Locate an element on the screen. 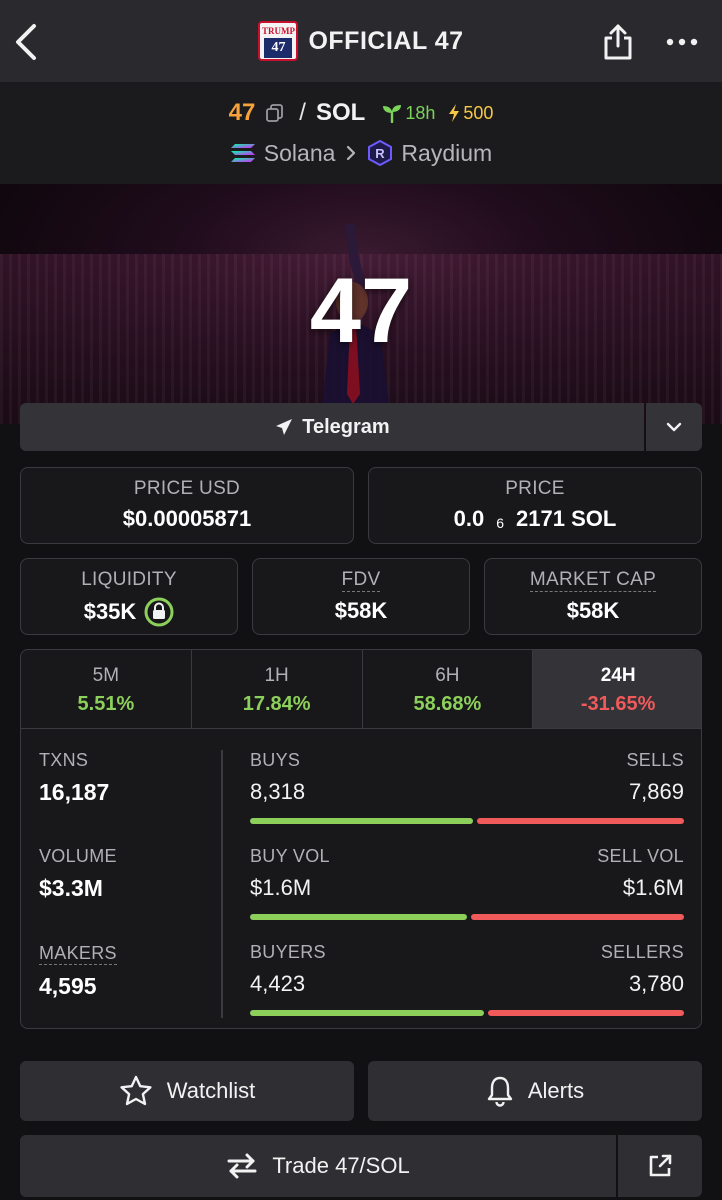 This screenshot has height=1200, width=722. price-native-subscript: 6 is located at coordinates (500, 523).